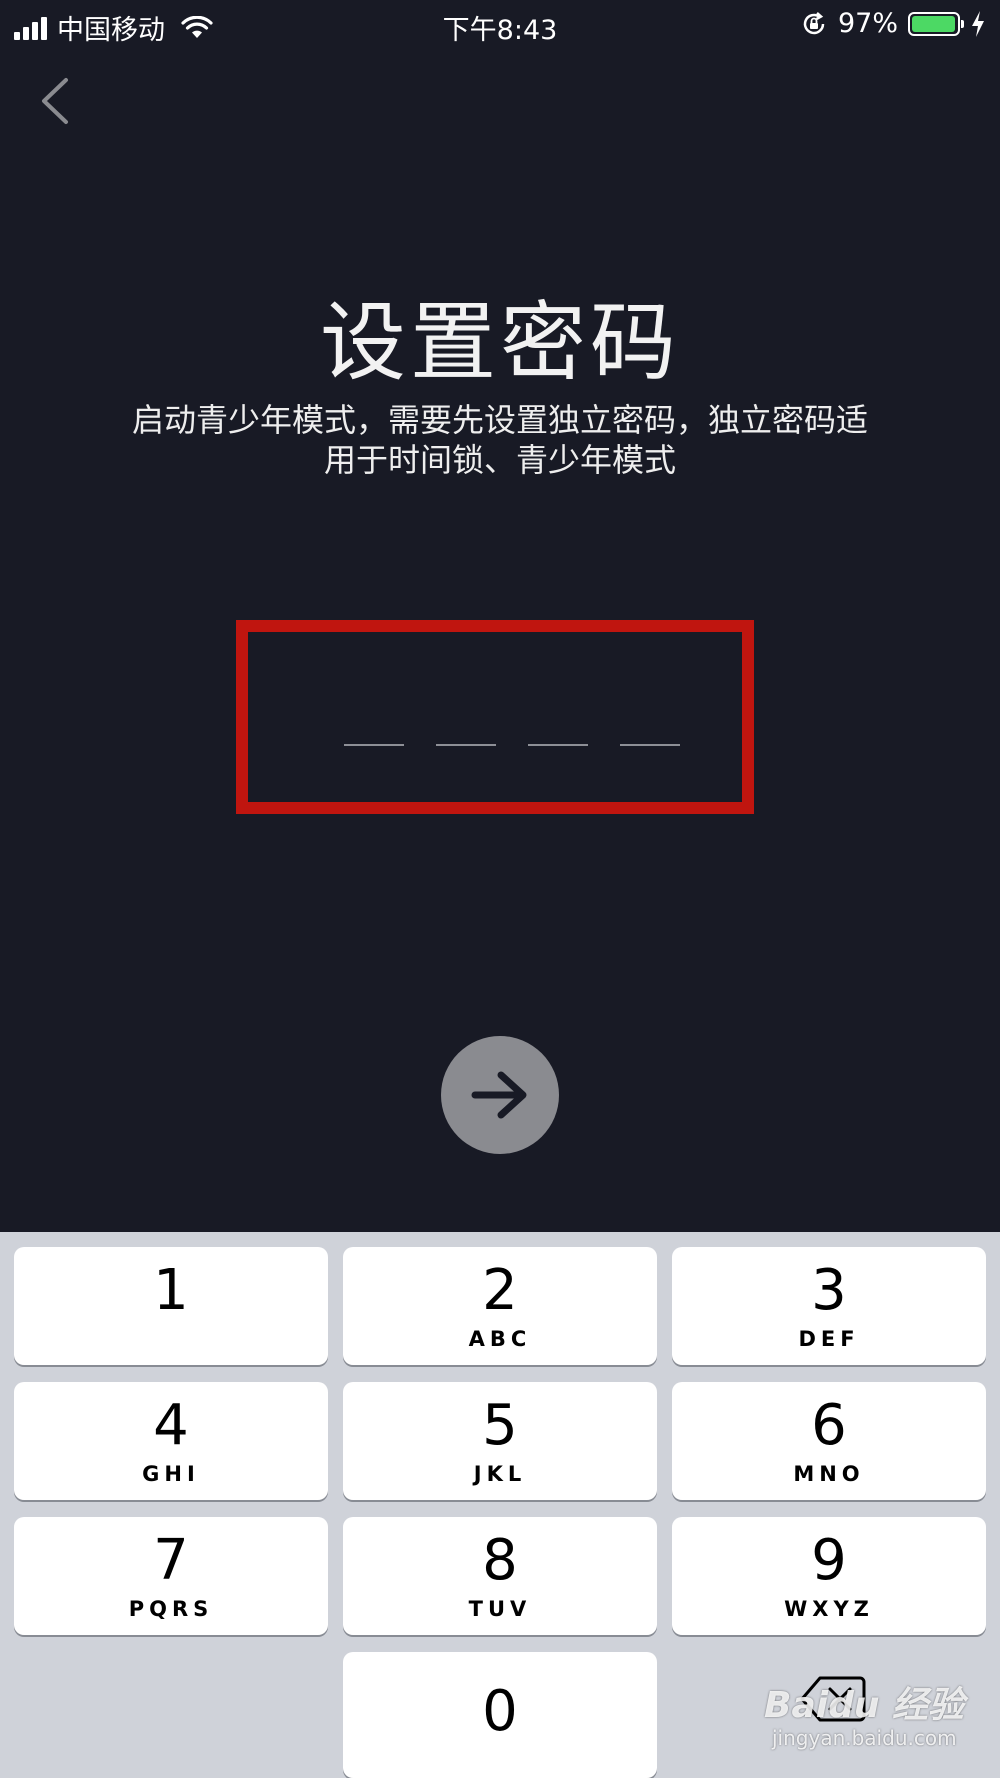  Describe the element at coordinates (171, 1290) in the screenshot. I see `key-digit: 1` at that location.